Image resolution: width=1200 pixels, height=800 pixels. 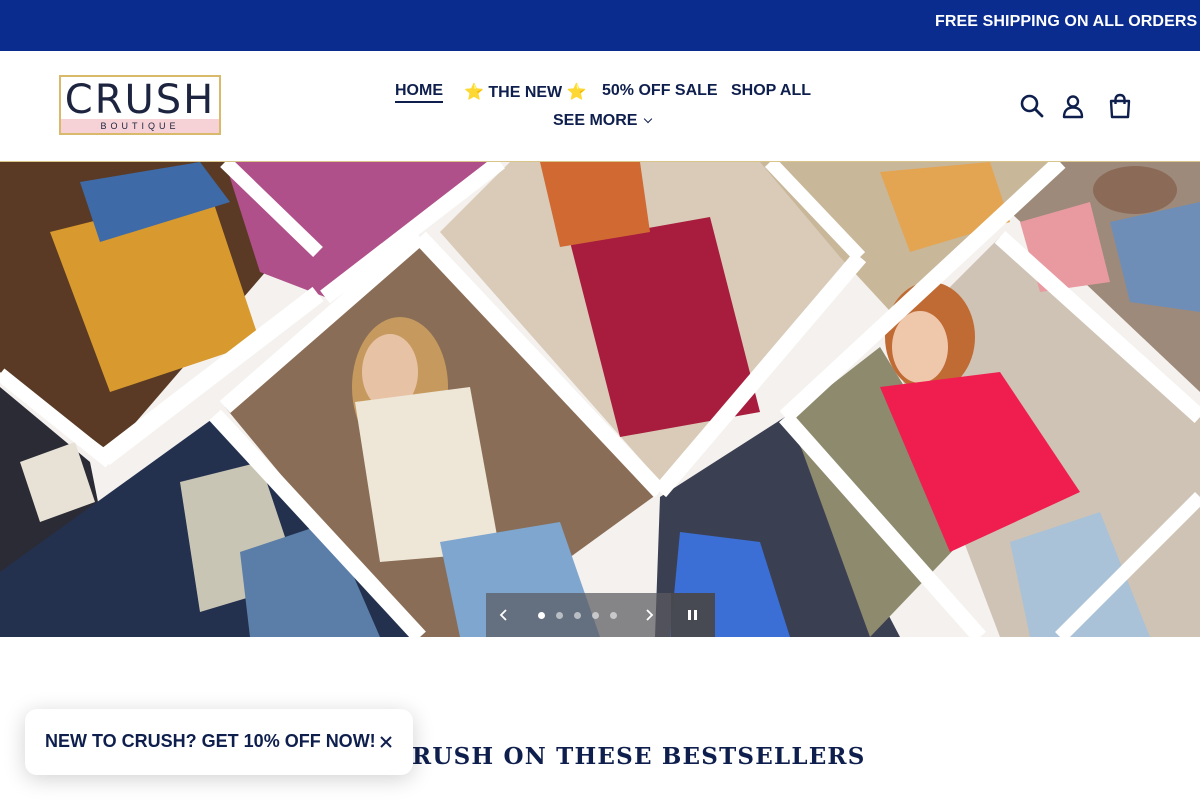 What do you see at coordinates (140, 100) in the screenshot?
I see `logo-name: CRUSH` at bounding box center [140, 100].